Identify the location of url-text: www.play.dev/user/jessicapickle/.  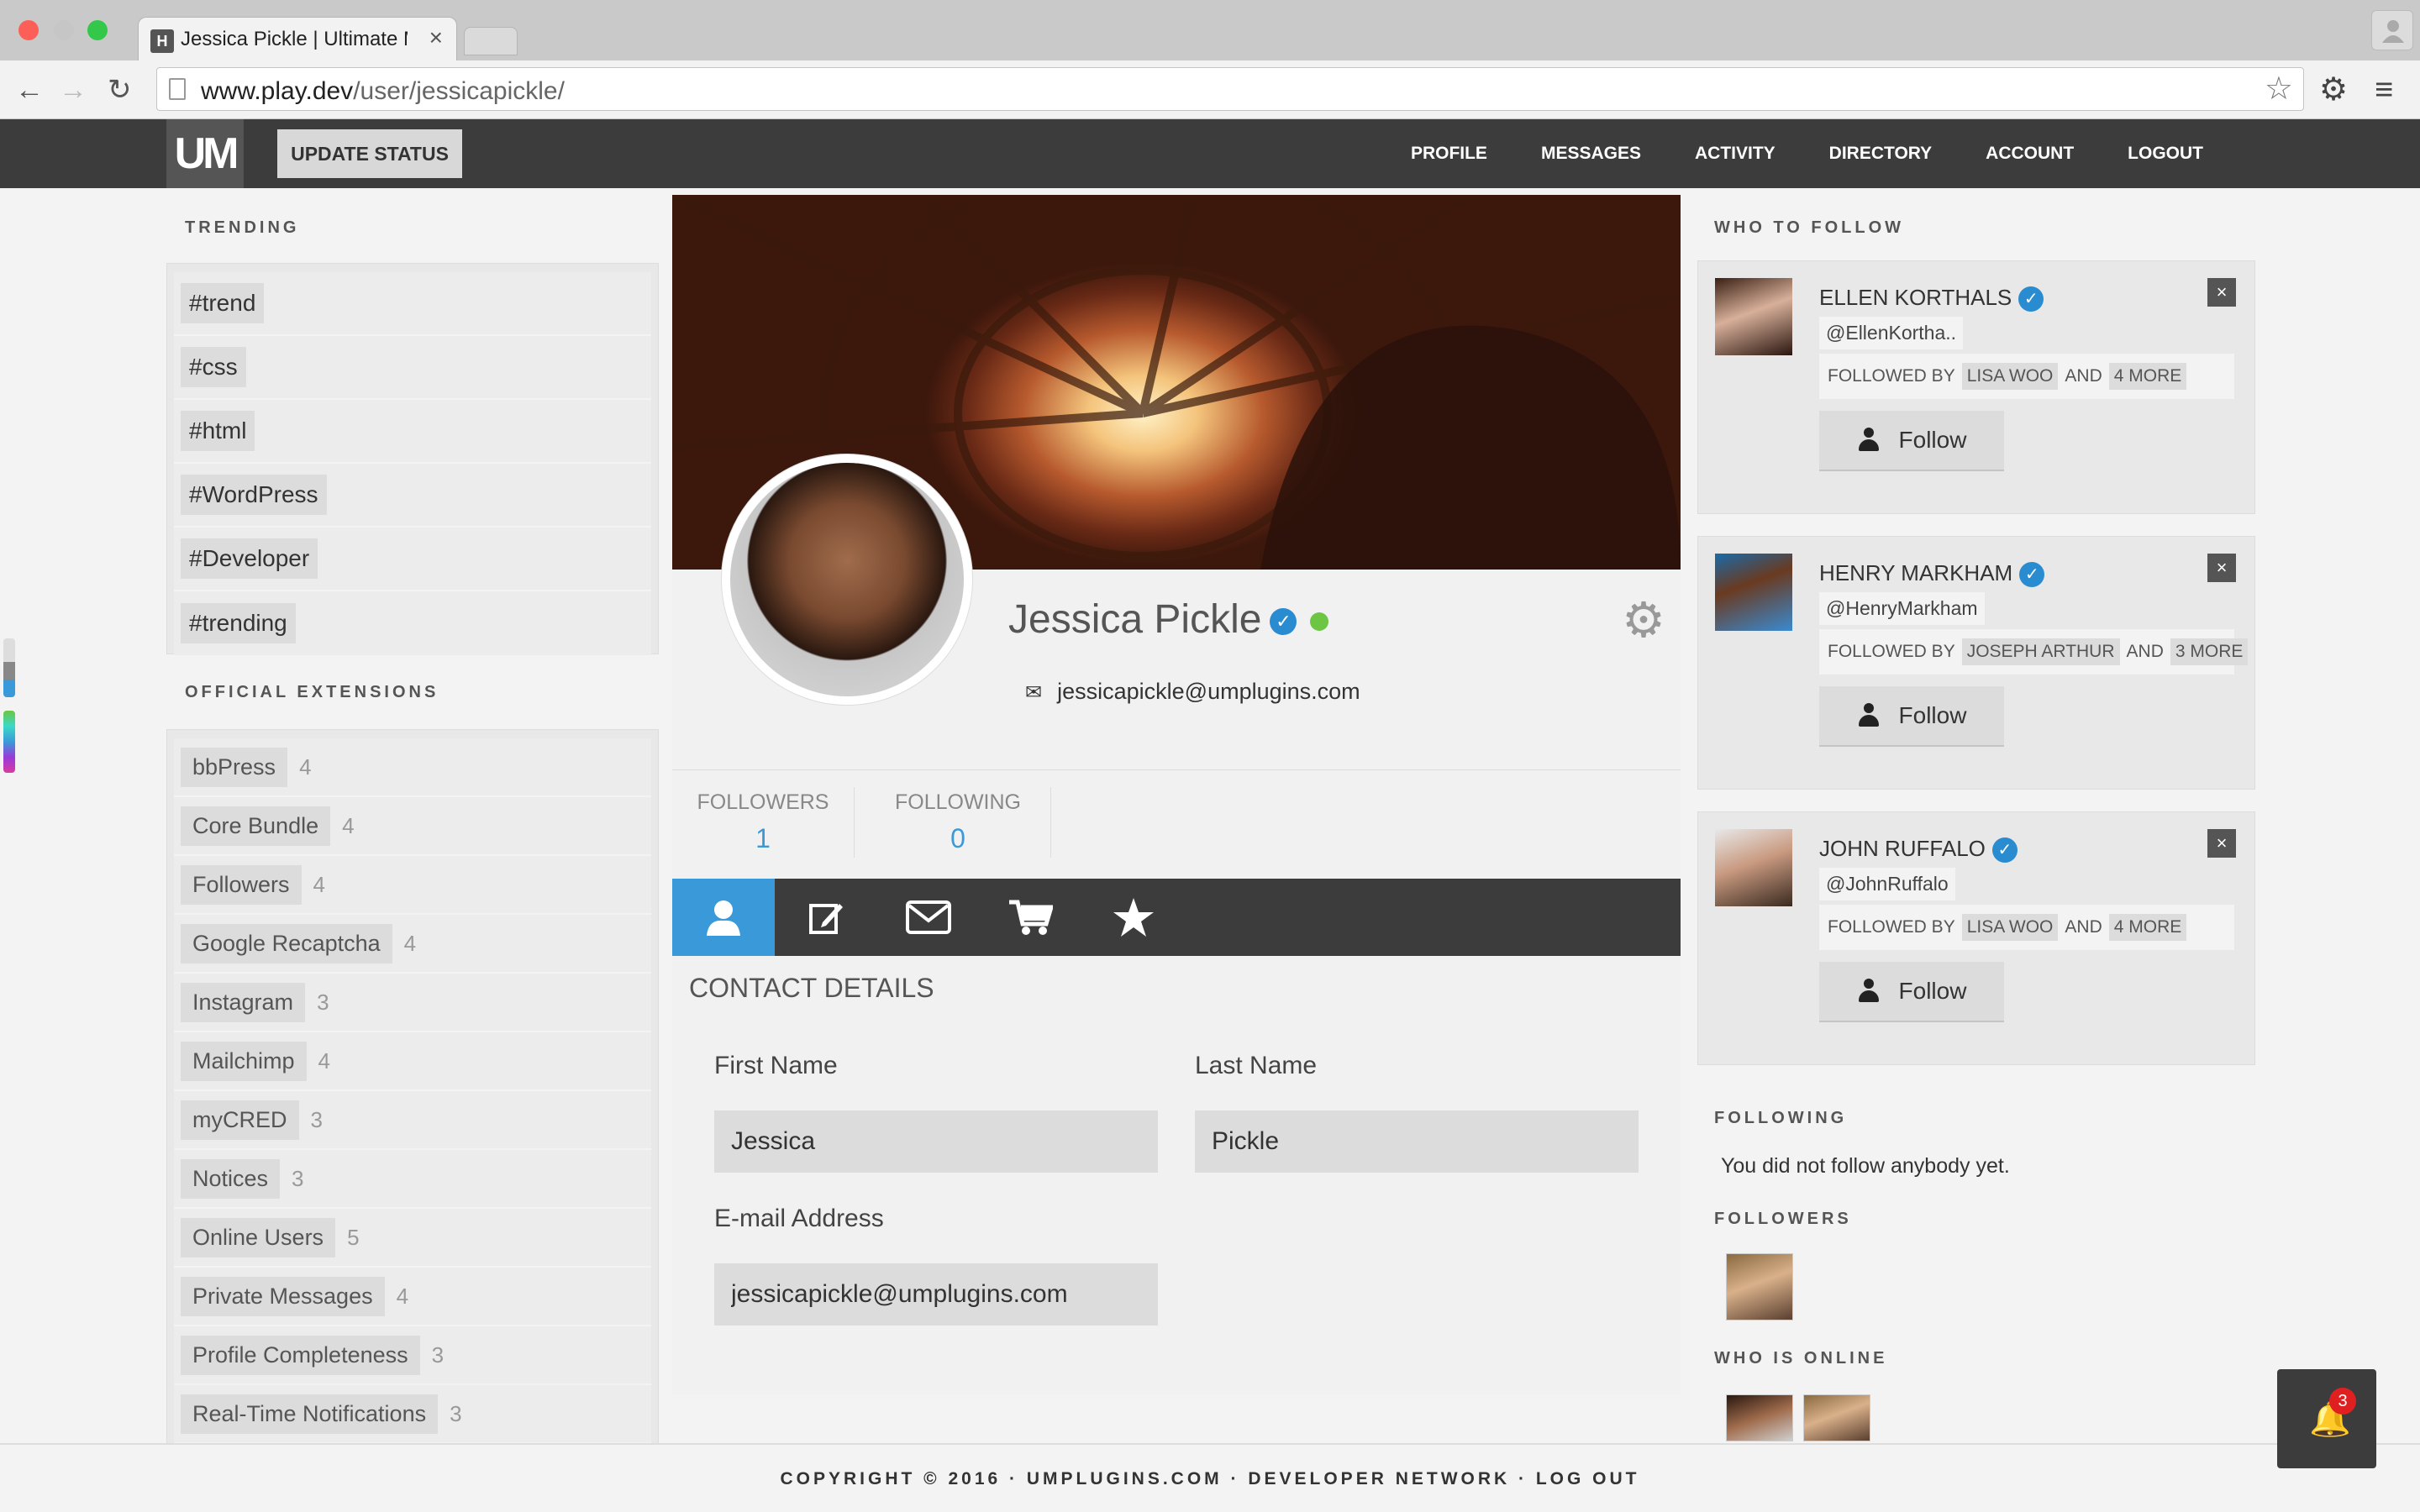
(383, 91).